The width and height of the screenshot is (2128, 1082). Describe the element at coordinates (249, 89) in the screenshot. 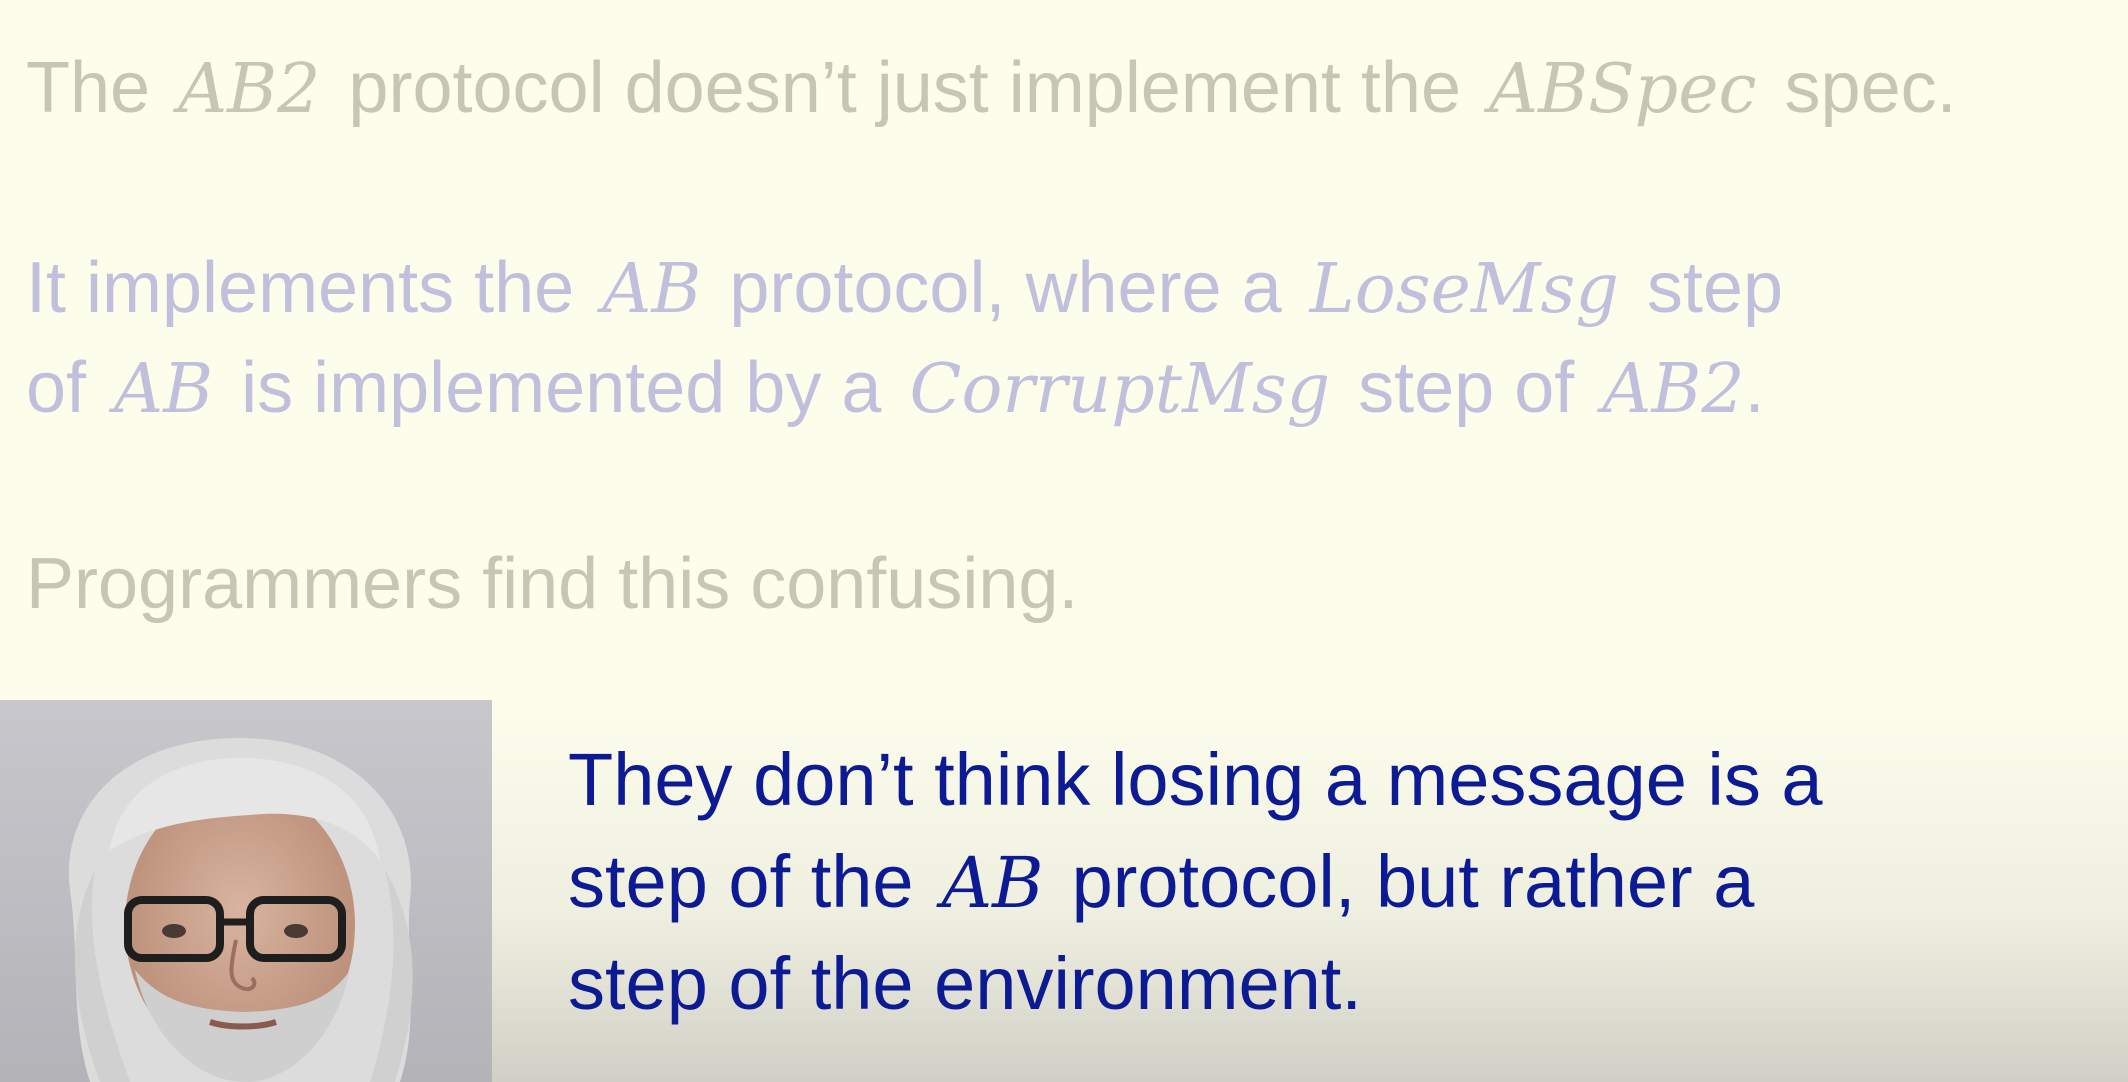

I see `line1-math-1: AB2` at that location.